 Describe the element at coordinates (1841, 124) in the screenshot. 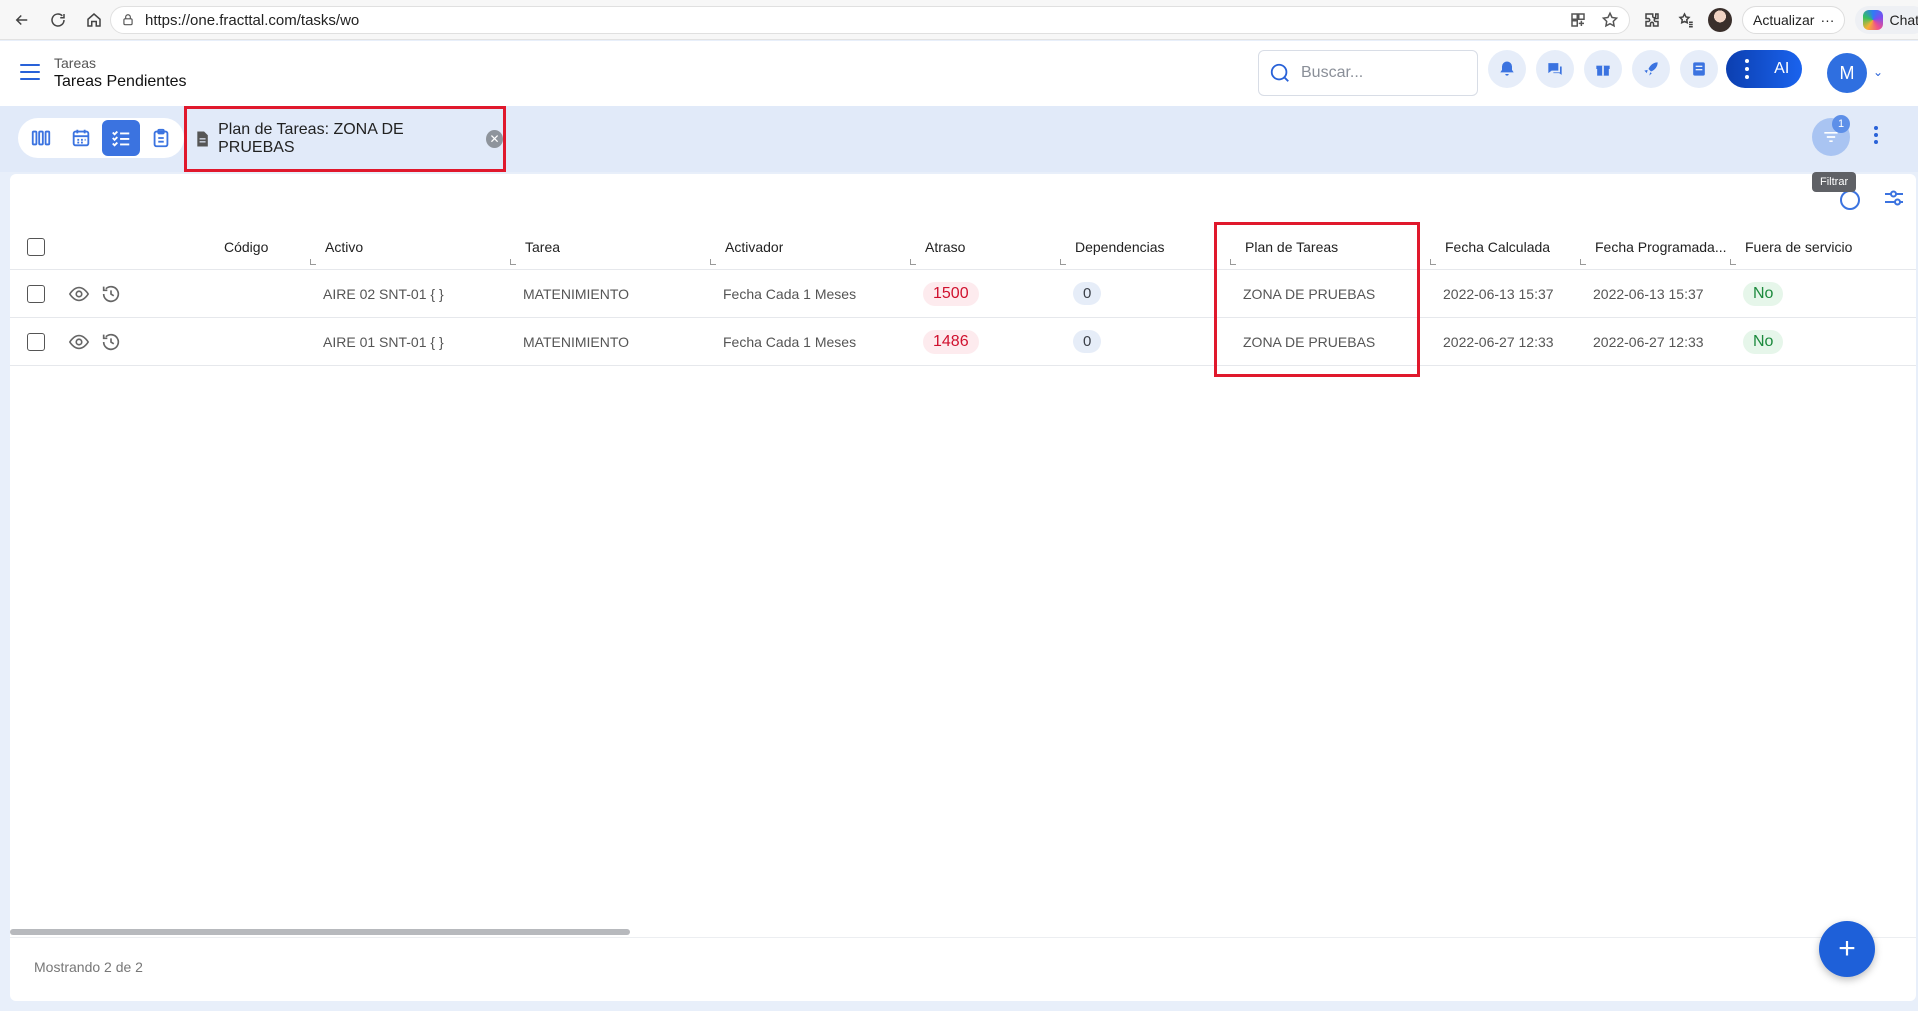

I see `filter-count-badge: 1` at that location.